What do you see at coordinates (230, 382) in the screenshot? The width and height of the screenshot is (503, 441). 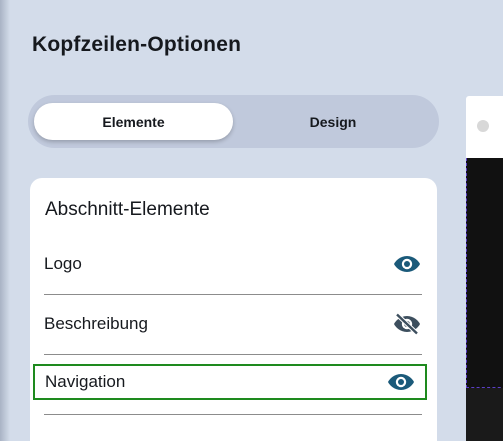 I see `element-row-navigation: Navigation` at bounding box center [230, 382].